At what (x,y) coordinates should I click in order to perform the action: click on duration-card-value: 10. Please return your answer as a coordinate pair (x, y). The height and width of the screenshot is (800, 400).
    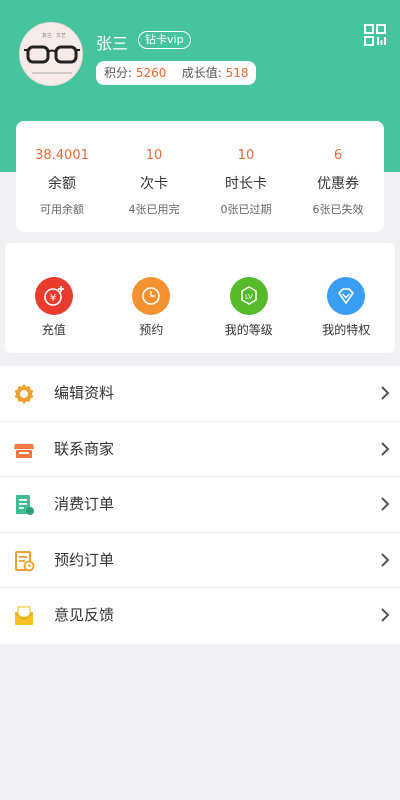
    Looking at the image, I should click on (246, 155).